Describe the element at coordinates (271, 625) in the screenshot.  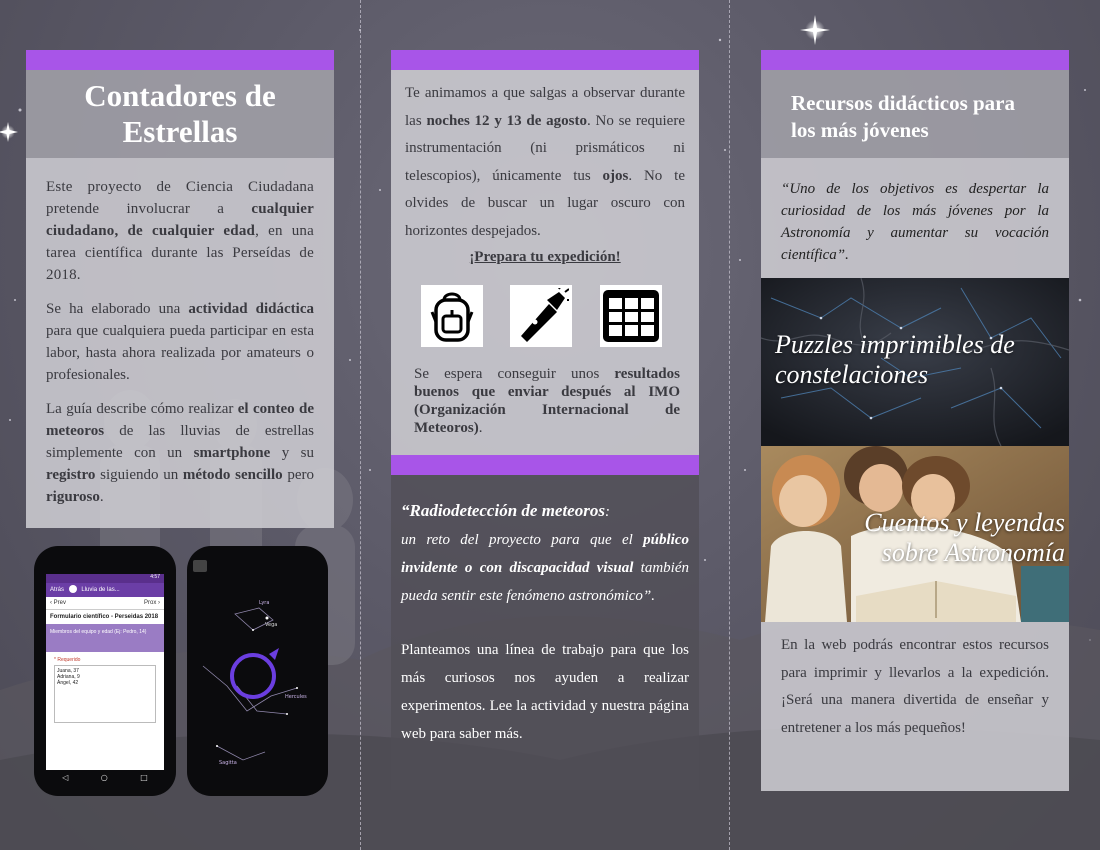
I see `star-label: Vega` at that location.